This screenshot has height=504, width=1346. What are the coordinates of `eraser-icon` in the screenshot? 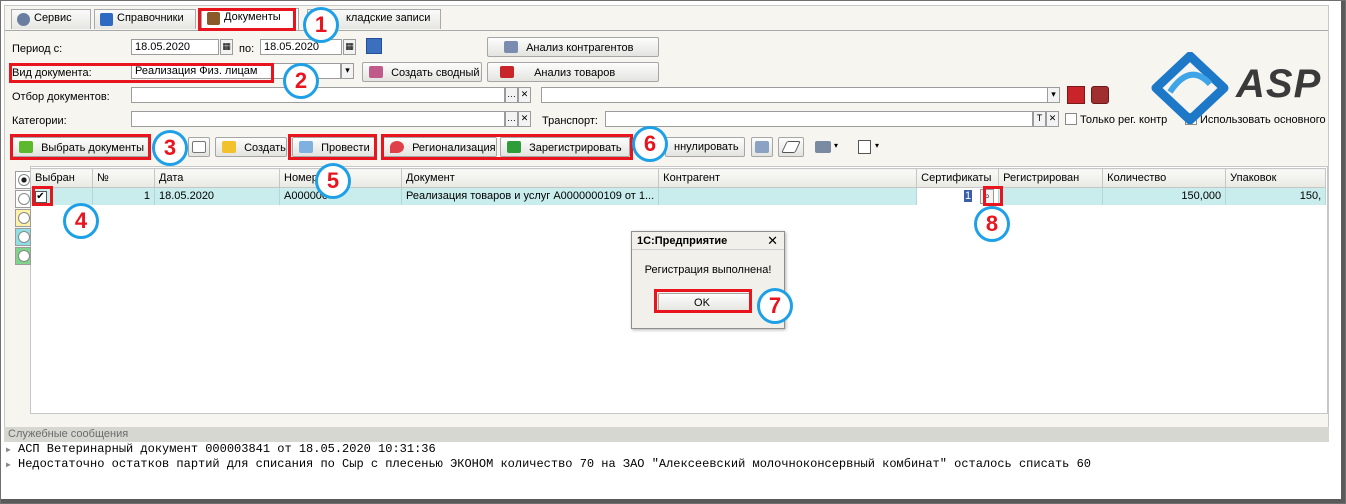 It's located at (791, 147).